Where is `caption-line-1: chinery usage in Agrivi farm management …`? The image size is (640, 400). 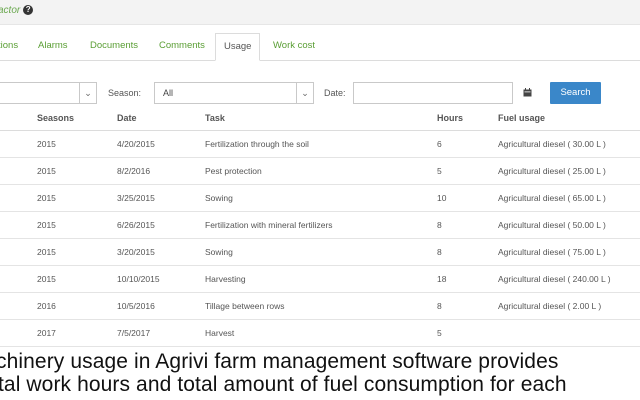 caption-line-1: chinery usage in Agrivi farm management … is located at coordinates (279, 361).